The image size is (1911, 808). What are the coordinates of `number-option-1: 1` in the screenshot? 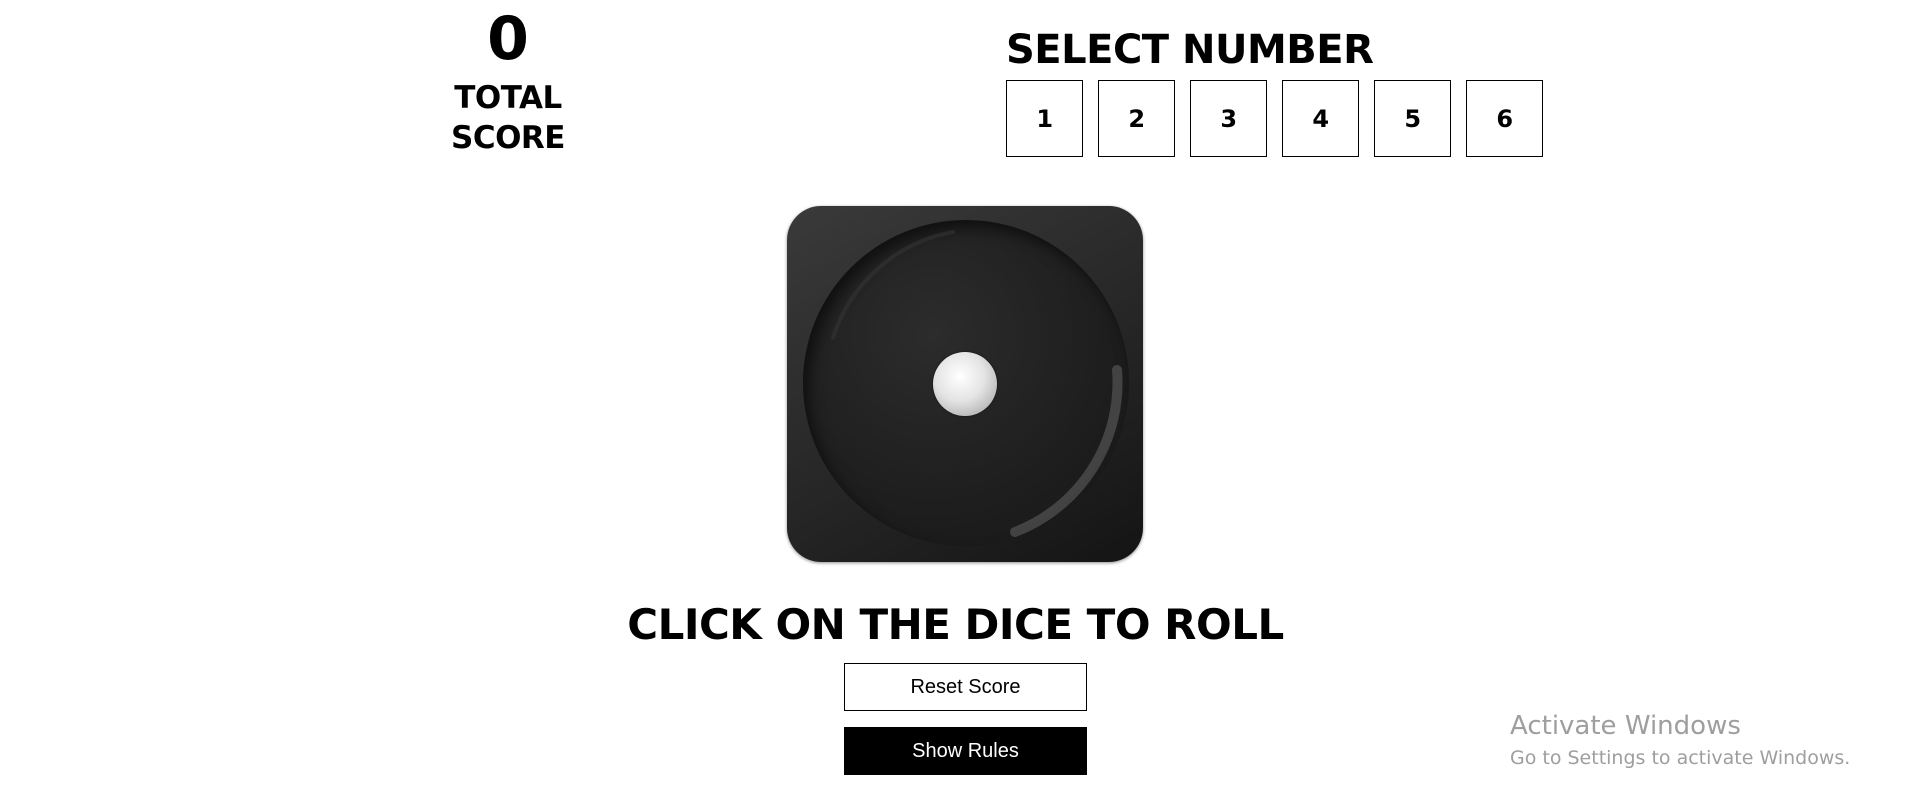 It's located at (1044, 118).